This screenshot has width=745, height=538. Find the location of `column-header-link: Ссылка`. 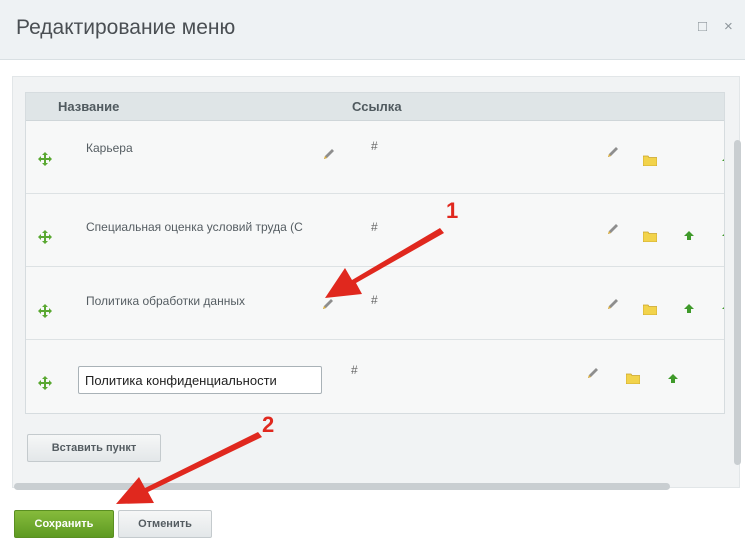

column-header-link: Ссылка is located at coordinates (377, 106).